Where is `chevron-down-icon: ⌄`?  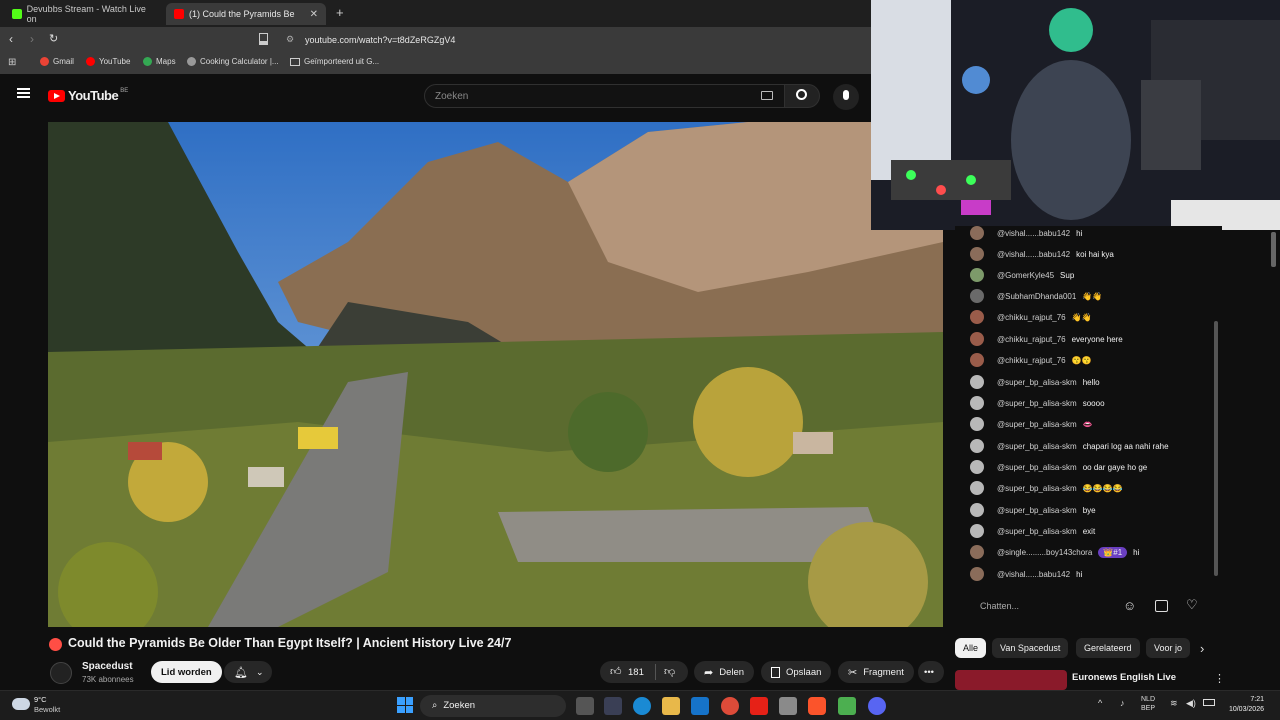
chevron-down-icon: ⌄ is located at coordinates (259, 671).